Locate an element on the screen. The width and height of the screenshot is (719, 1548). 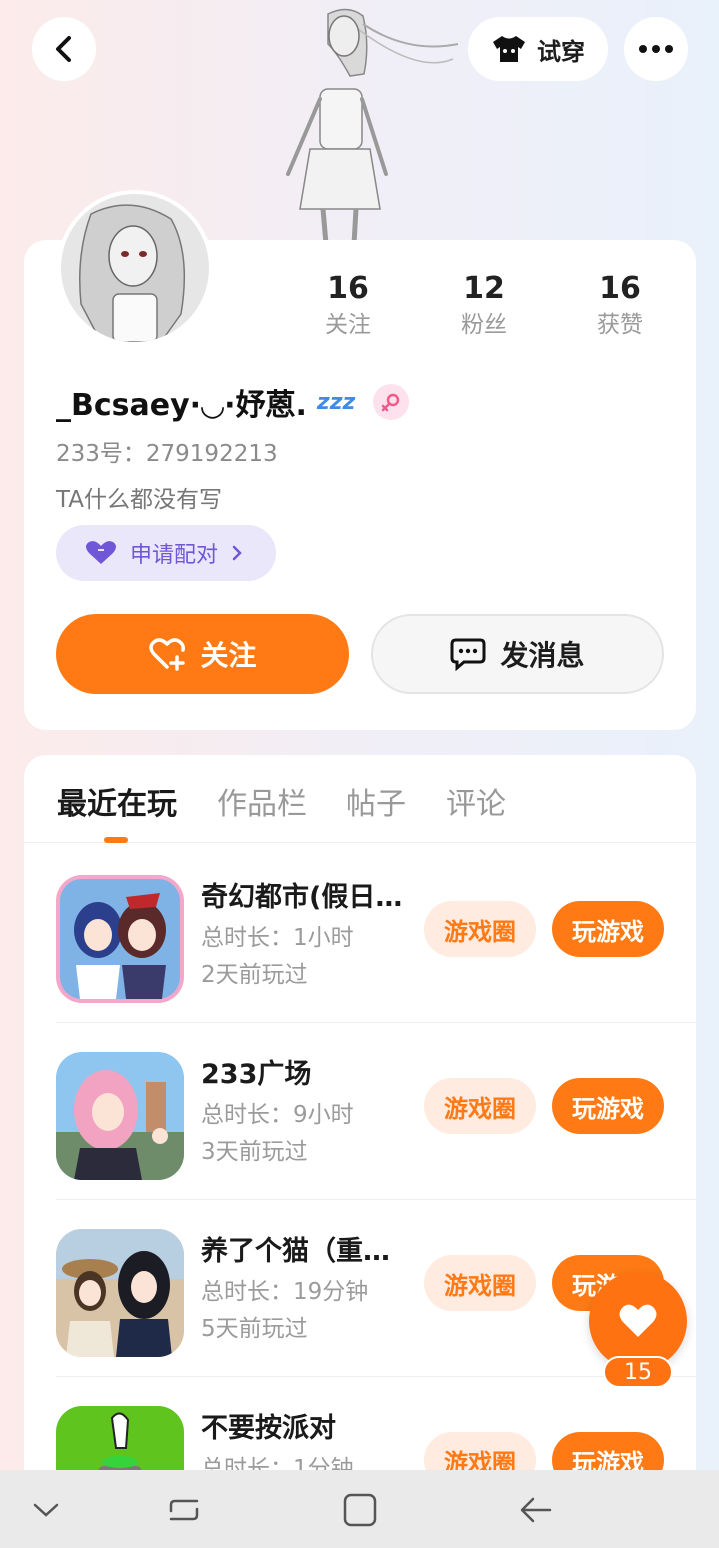
follow-button: 关注 is located at coordinates (202, 654).